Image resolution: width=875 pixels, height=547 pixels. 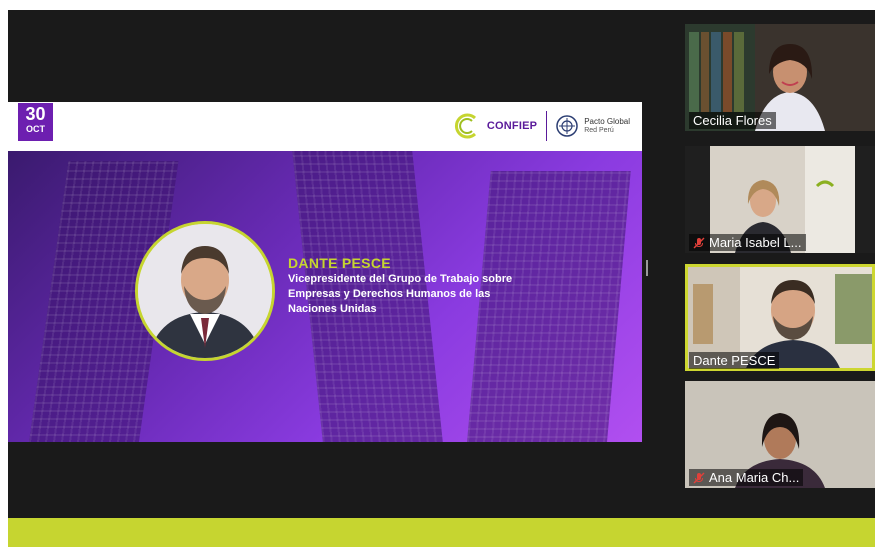 What do you see at coordinates (339, 263) in the screenshot?
I see `speaker-name: DANTE PESCE` at bounding box center [339, 263].